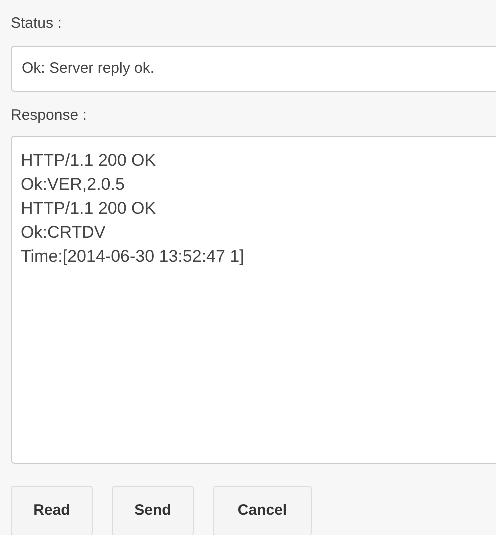  Describe the element at coordinates (253, 69) in the screenshot. I see `status-field: Ok: Server reply ok.` at that location.